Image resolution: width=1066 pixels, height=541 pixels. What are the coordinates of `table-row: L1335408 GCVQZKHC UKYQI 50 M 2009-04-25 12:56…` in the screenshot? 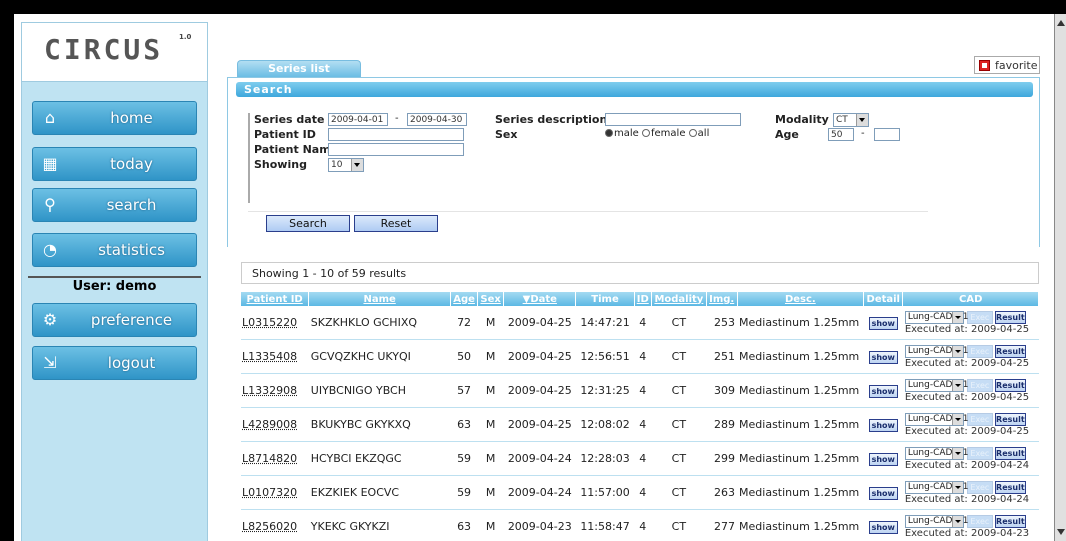 It's located at (640, 356).